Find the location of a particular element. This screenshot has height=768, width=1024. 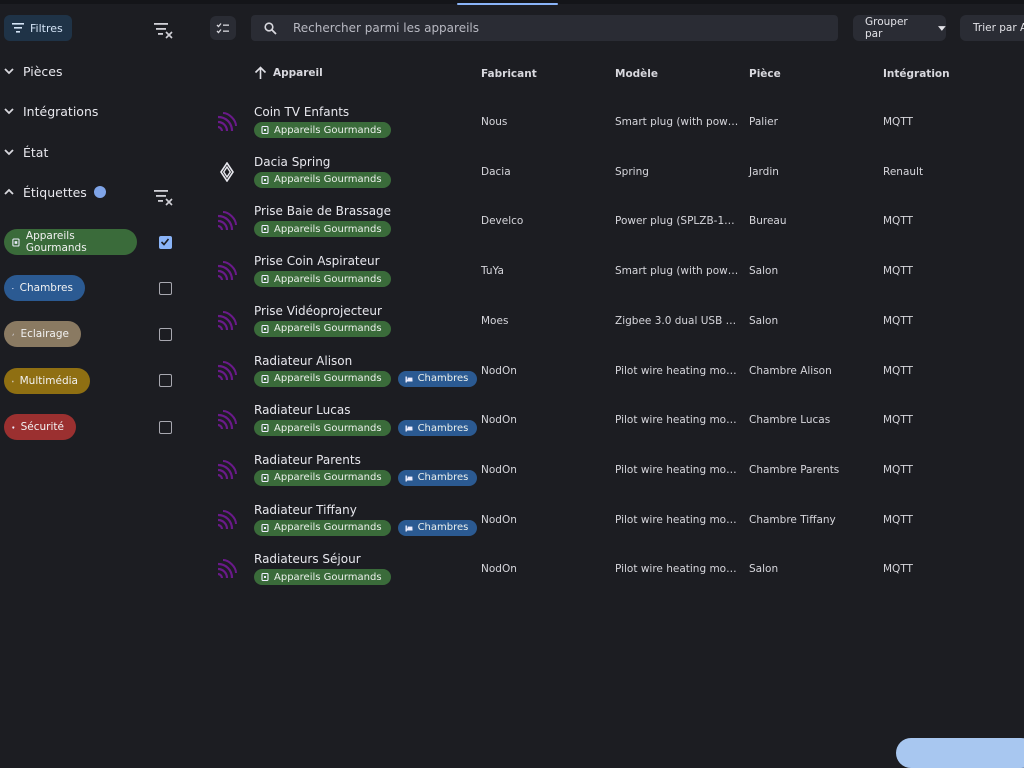

checklist-icon is located at coordinates (223, 28).